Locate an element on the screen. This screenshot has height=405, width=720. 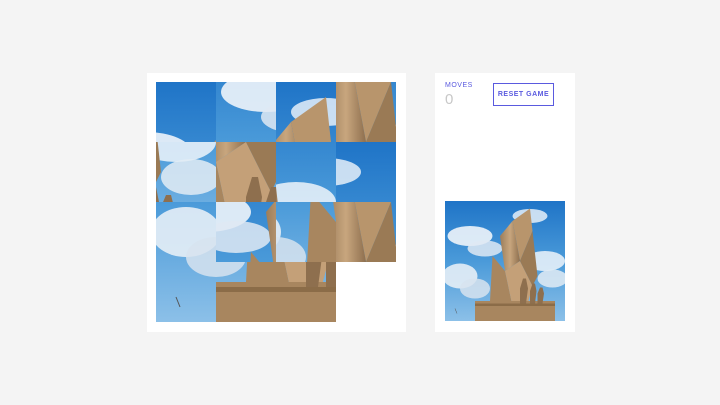
moves-label: MOVES is located at coordinates (459, 85).